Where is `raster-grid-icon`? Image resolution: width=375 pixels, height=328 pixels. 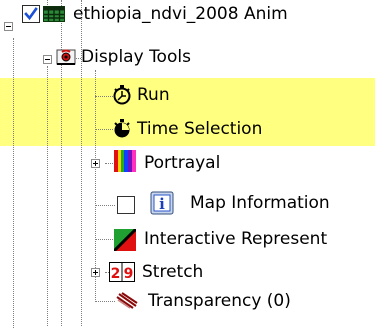
raster-grid-icon is located at coordinates (54, 14).